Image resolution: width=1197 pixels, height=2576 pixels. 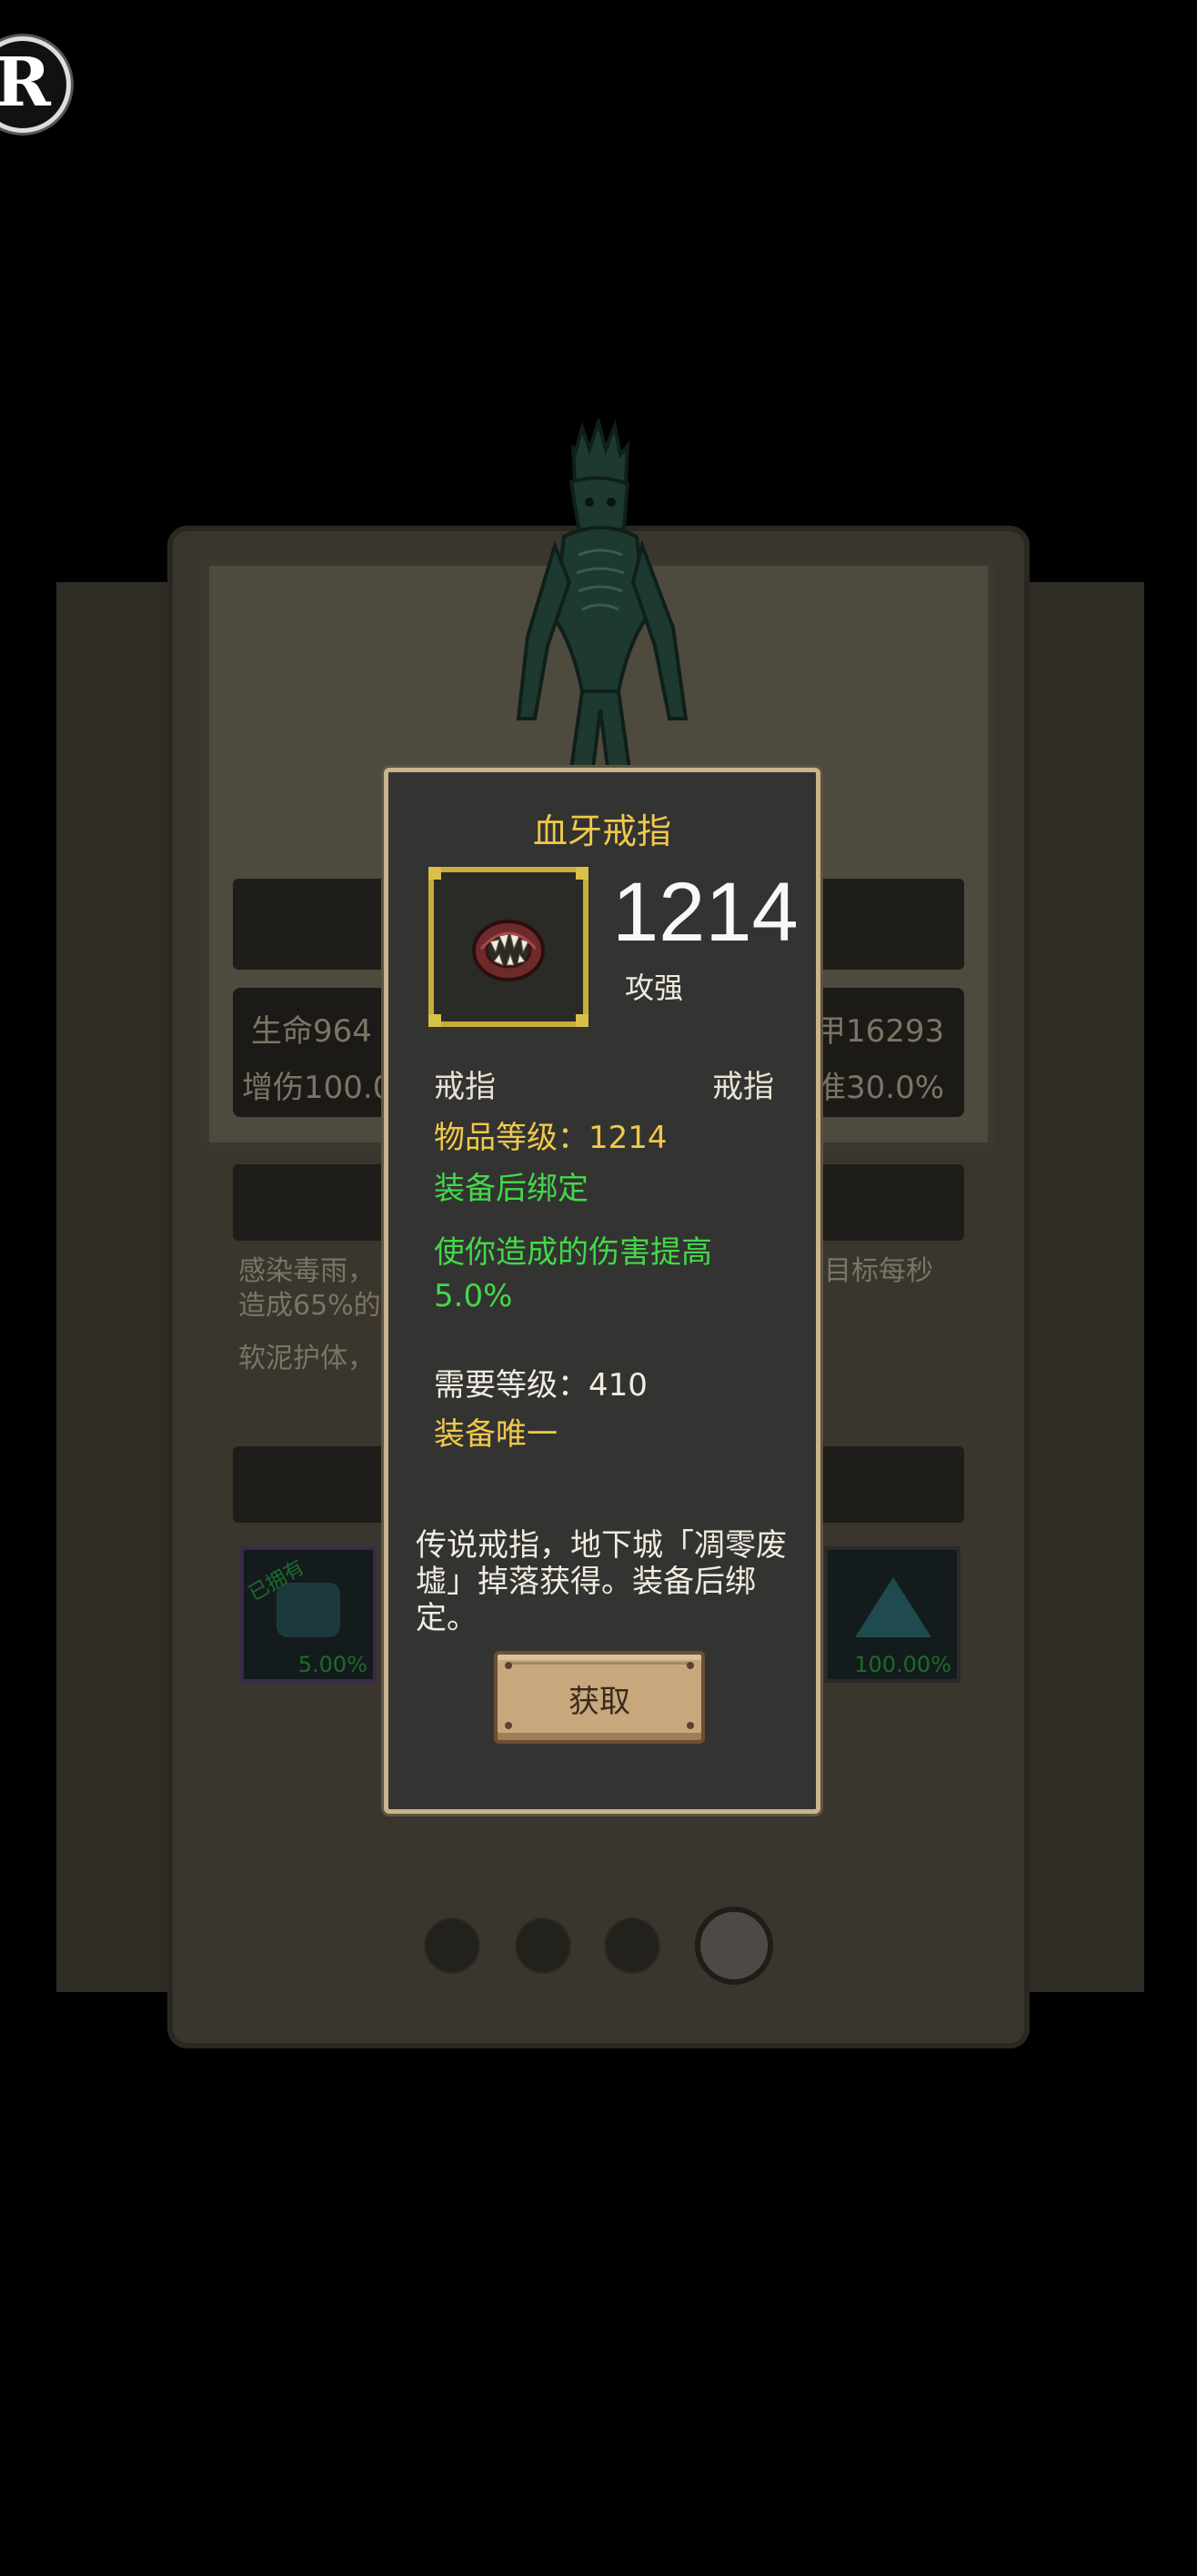 I want to click on background-desc-line2-left: 造成65%的, so click(x=309, y=1306).